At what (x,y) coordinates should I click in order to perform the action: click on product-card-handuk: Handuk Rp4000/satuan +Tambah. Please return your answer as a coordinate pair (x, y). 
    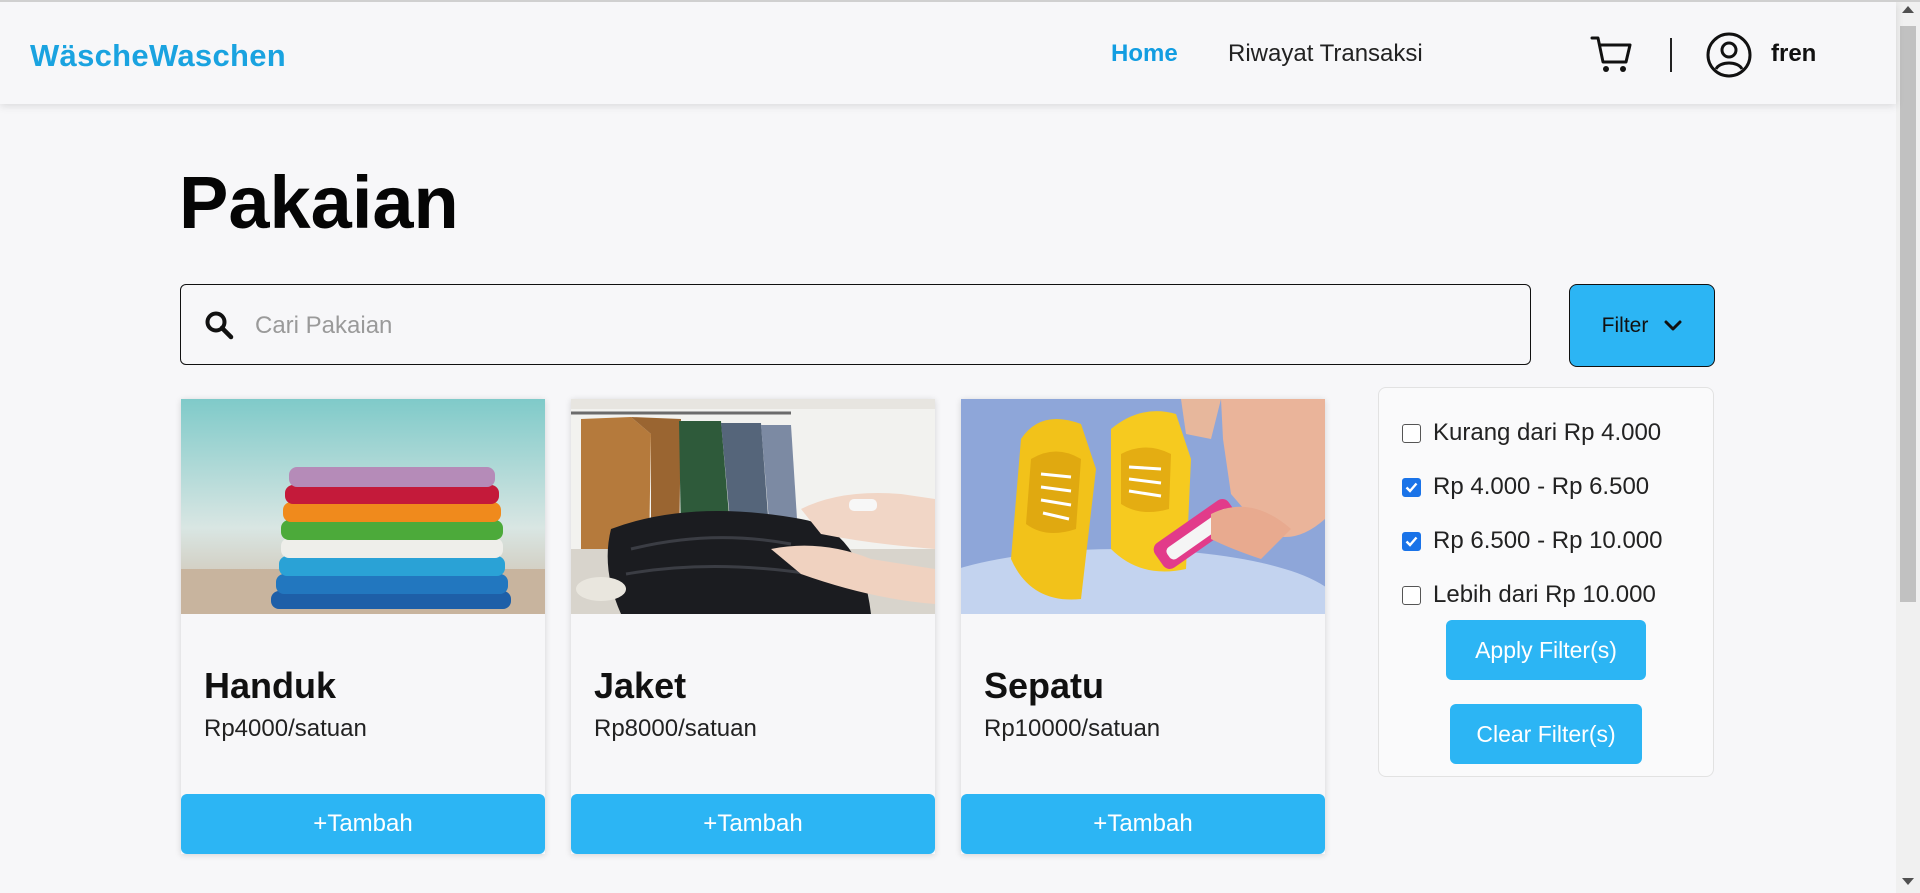
    Looking at the image, I should click on (363, 626).